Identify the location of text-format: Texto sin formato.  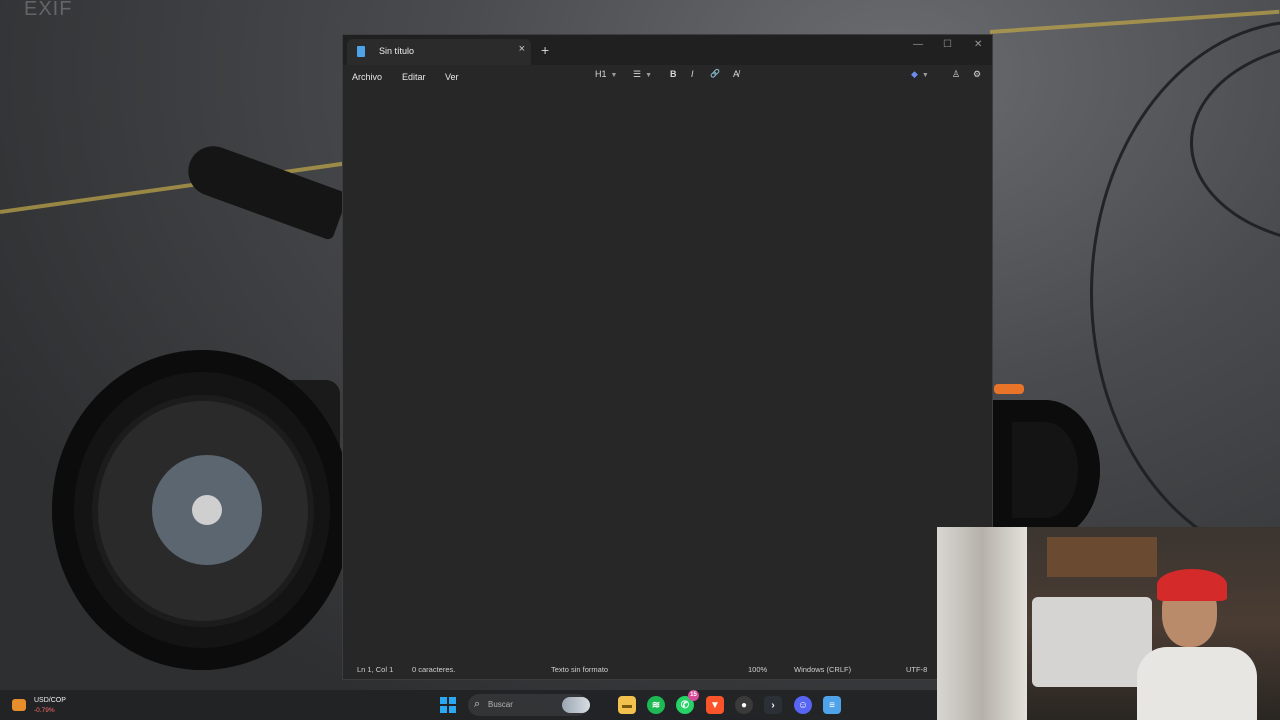
(580, 669).